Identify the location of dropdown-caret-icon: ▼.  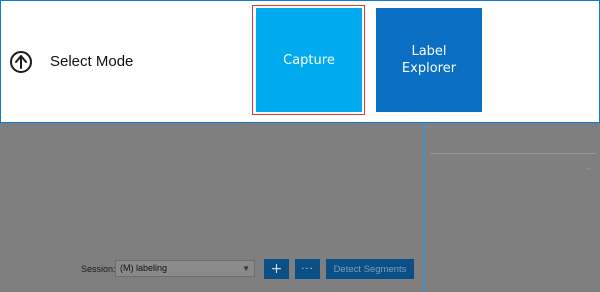
(246, 268).